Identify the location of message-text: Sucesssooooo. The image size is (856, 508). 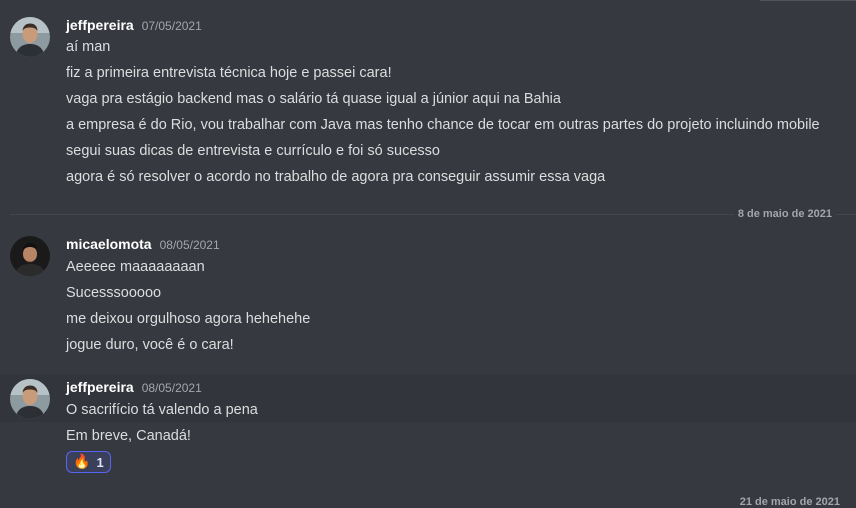
(114, 293).